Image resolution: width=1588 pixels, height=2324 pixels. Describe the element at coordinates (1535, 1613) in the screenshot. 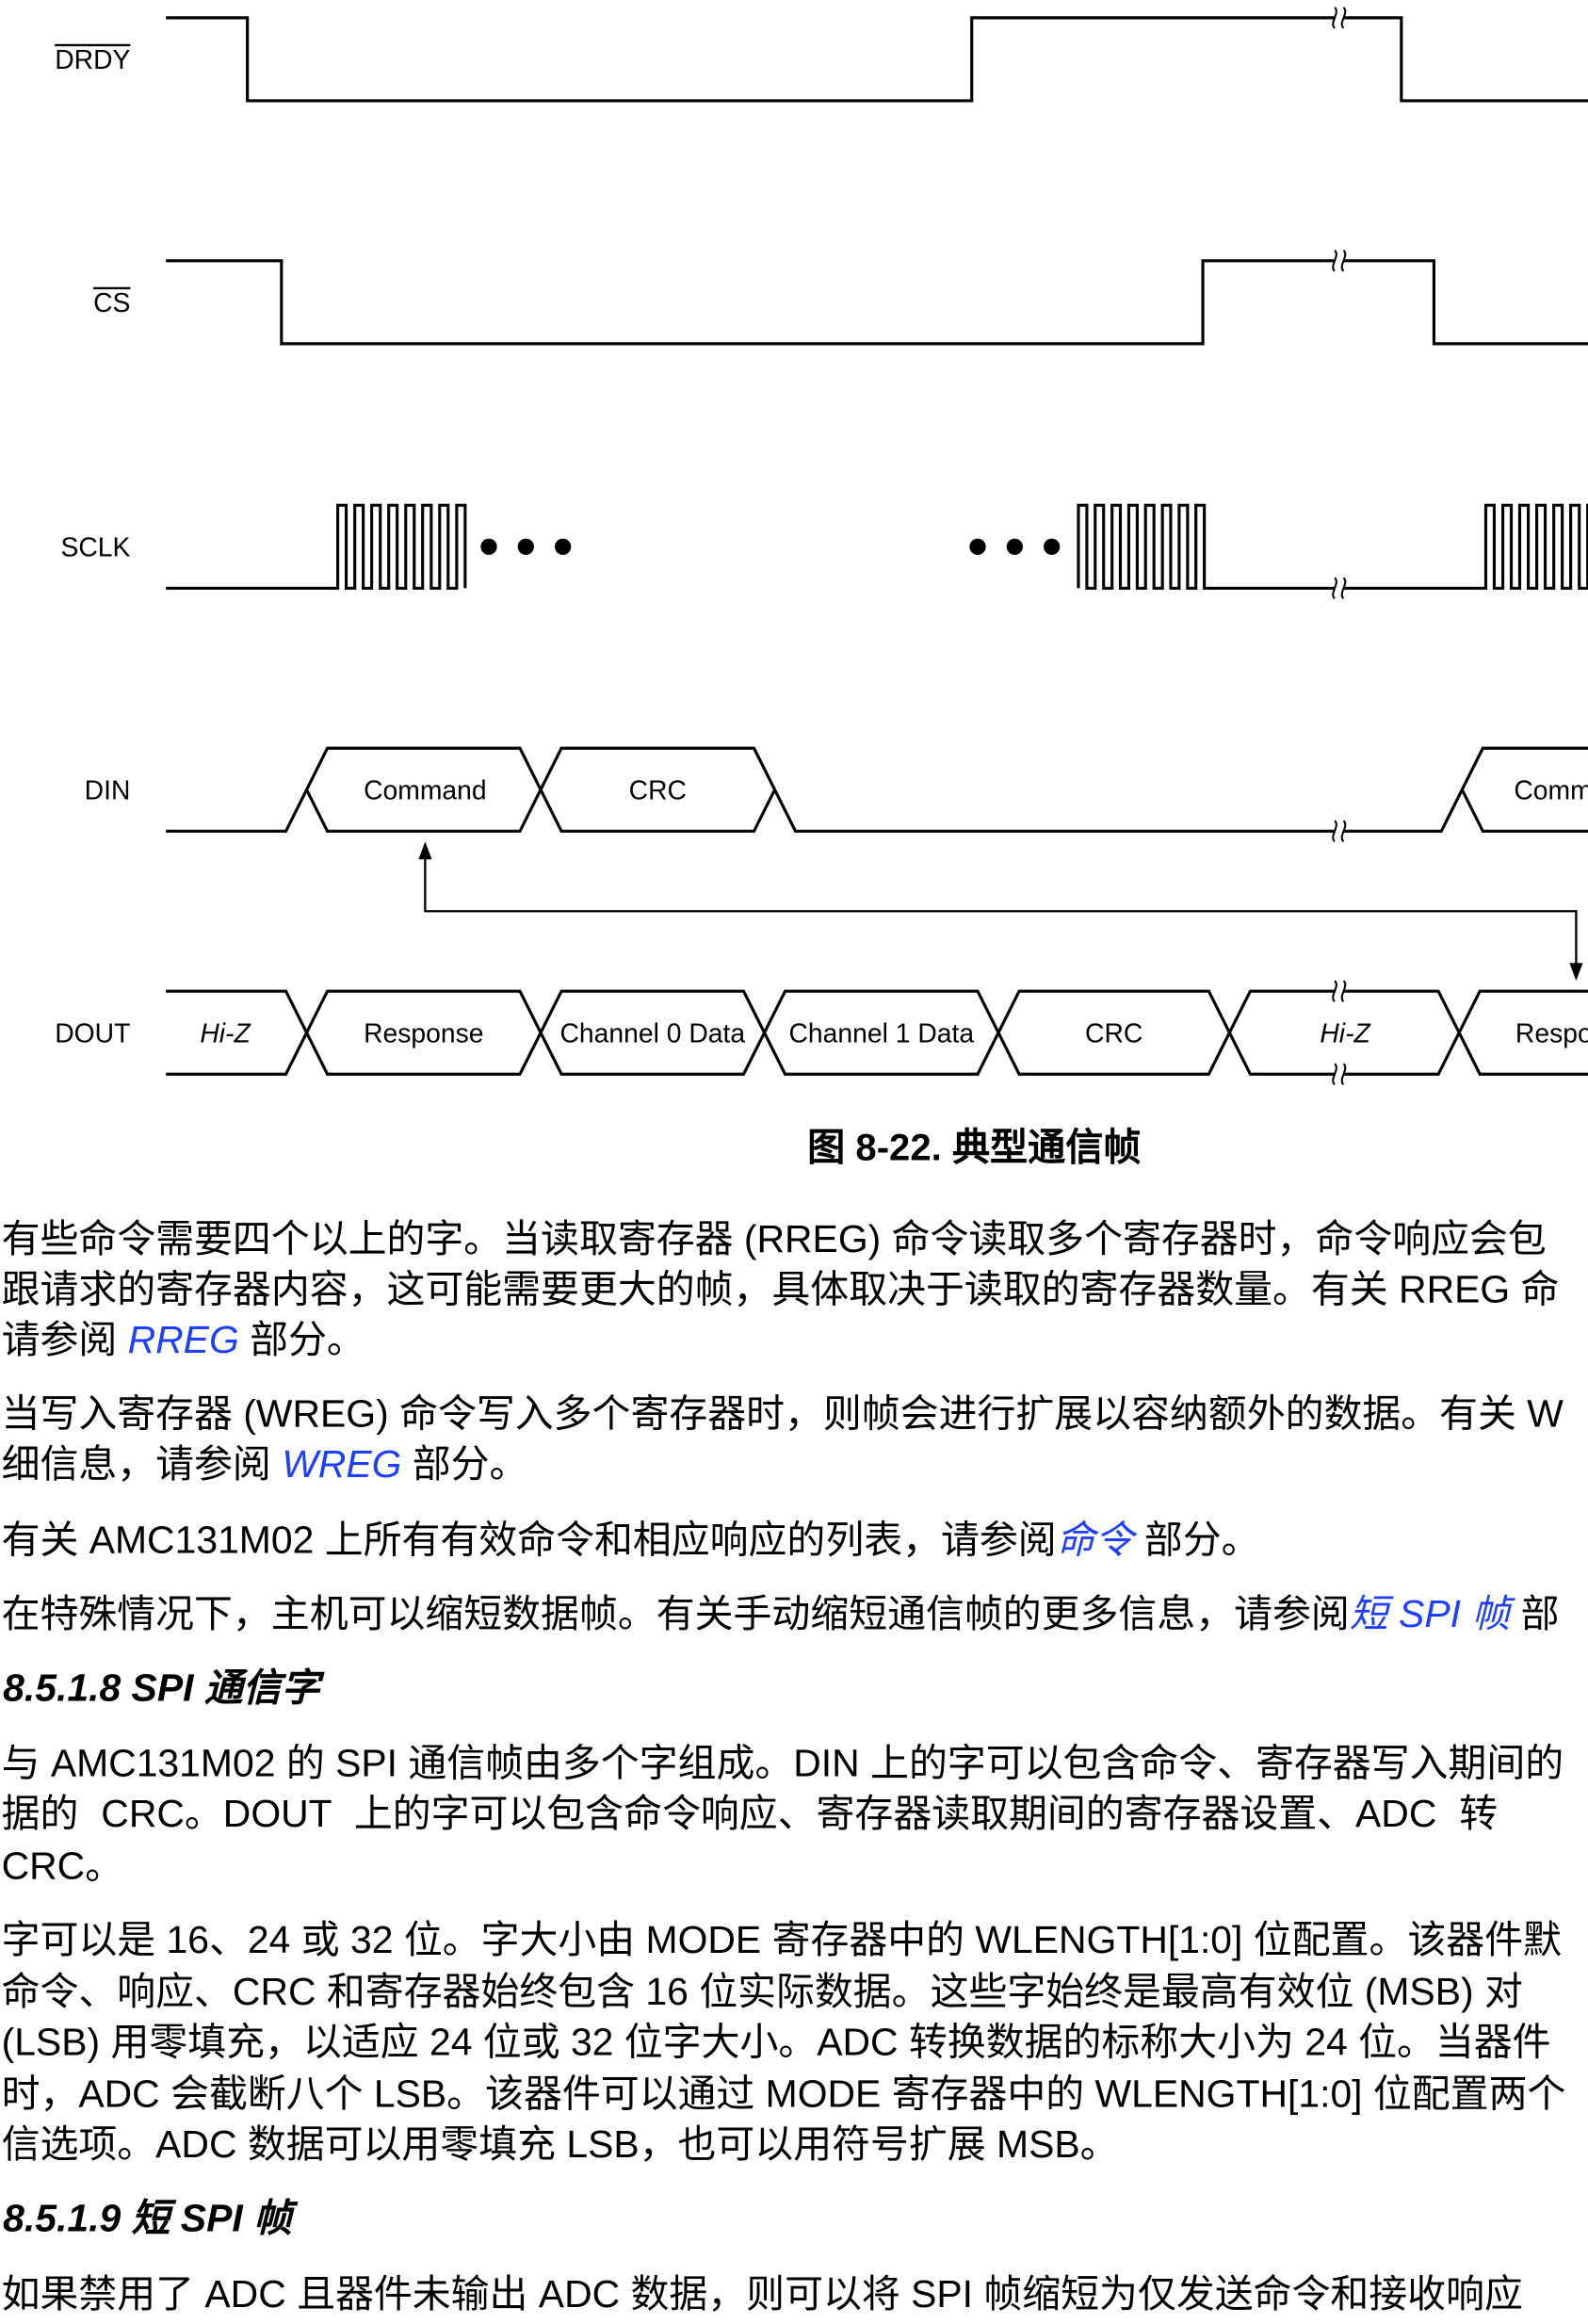

I see `line-text: 部` at that location.